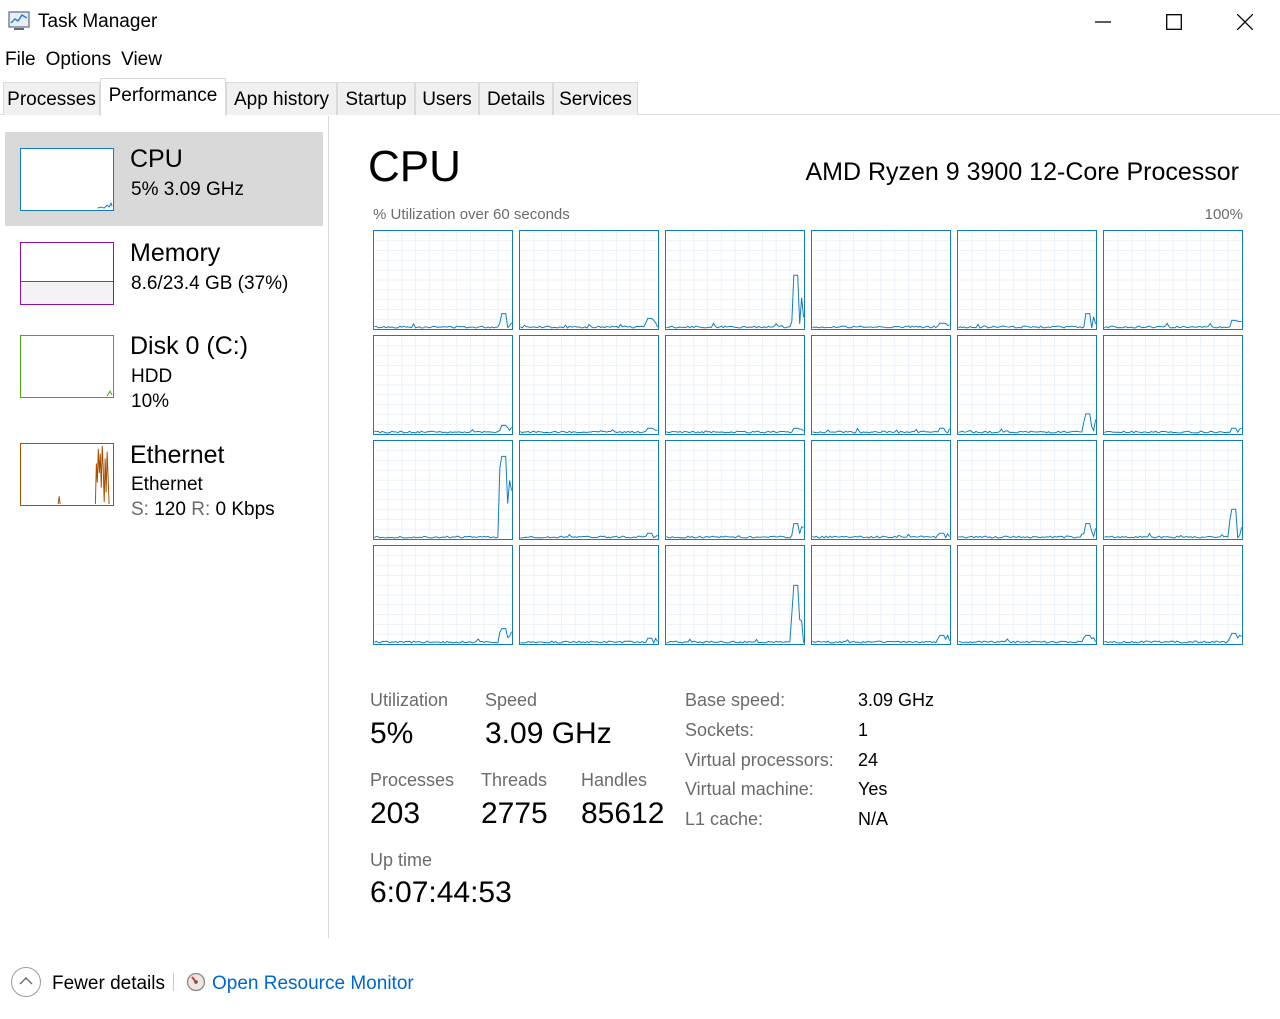 Image resolution: width=1280 pixels, height=1019 pixels. What do you see at coordinates (1022, 172) in the screenshot?
I see `processor-name: AMD Ryzen 9 3900 12-Core Processor` at bounding box center [1022, 172].